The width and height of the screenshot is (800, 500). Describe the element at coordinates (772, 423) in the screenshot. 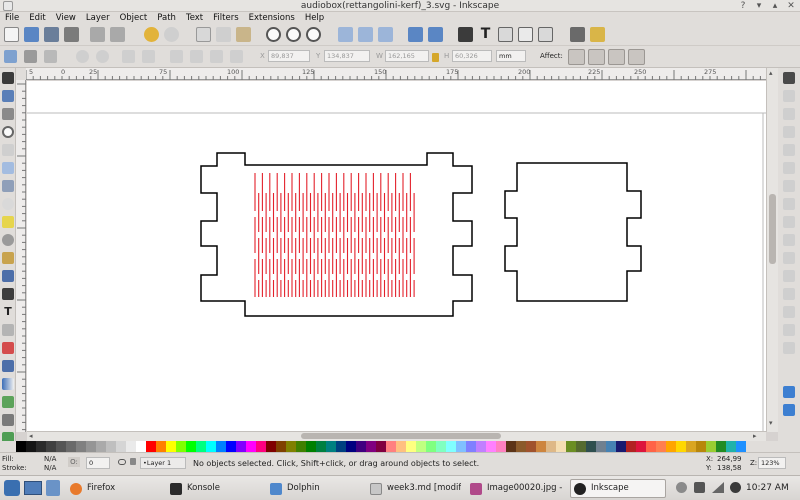

I see `scroll-down-icon: ▾` at that location.